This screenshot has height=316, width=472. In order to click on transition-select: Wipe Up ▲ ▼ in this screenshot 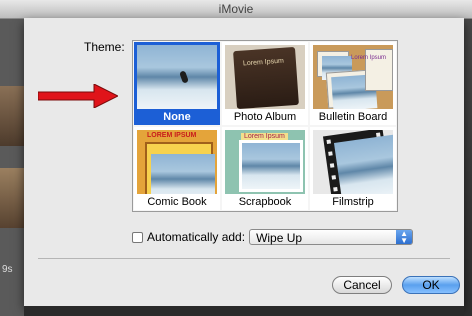, I will do `click(331, 237)`.